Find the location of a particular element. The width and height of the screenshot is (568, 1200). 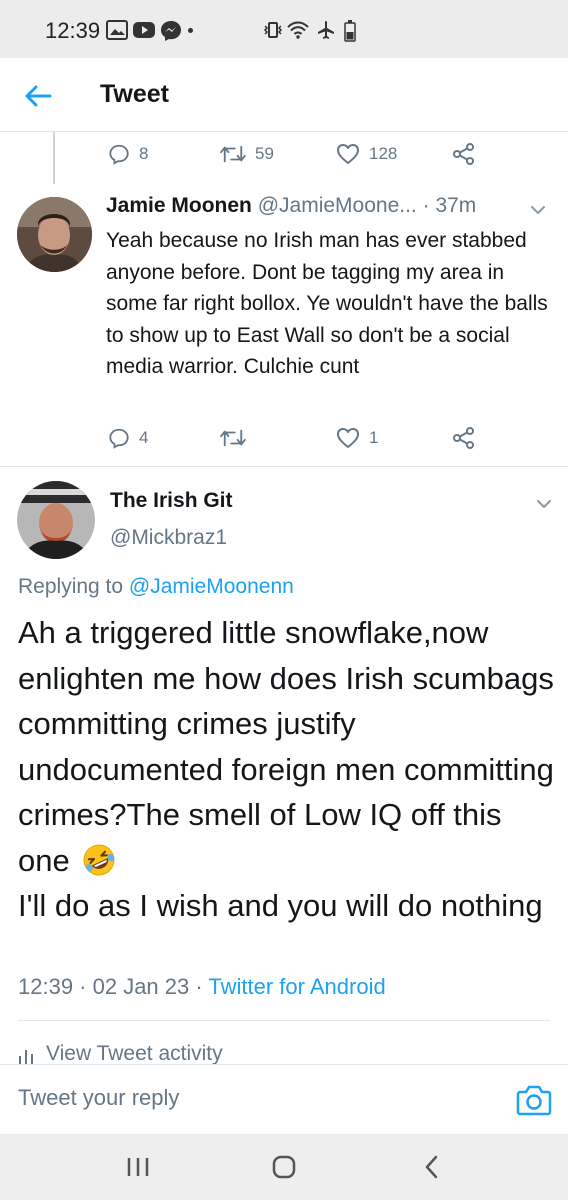

status-bar: 12:39 is located at coordinates (284, 29).